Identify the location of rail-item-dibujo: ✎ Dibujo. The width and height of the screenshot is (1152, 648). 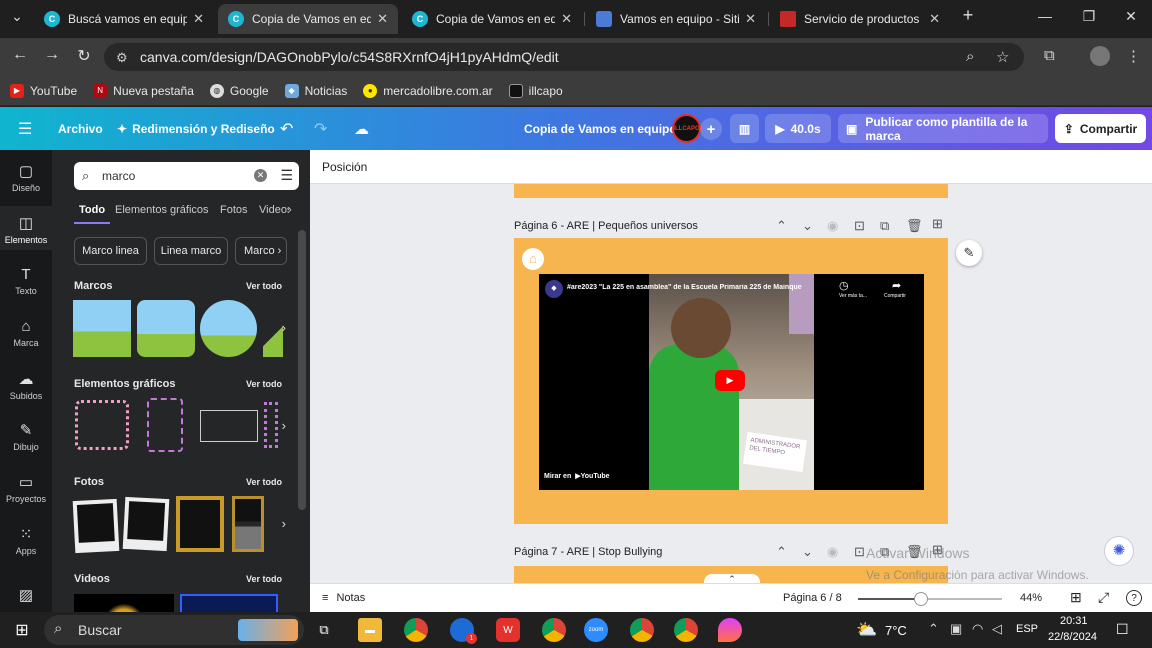
(26, 436).